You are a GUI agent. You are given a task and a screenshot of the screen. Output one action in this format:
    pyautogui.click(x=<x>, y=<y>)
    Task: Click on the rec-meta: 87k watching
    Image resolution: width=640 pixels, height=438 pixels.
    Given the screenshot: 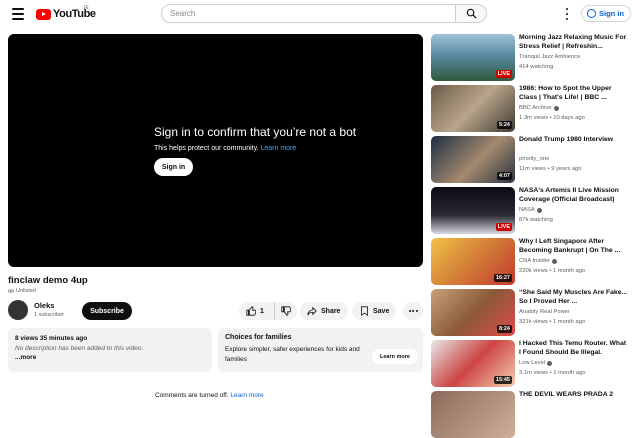 What is the action you would take?
    pyautogui.click(x=536, y=220)
    